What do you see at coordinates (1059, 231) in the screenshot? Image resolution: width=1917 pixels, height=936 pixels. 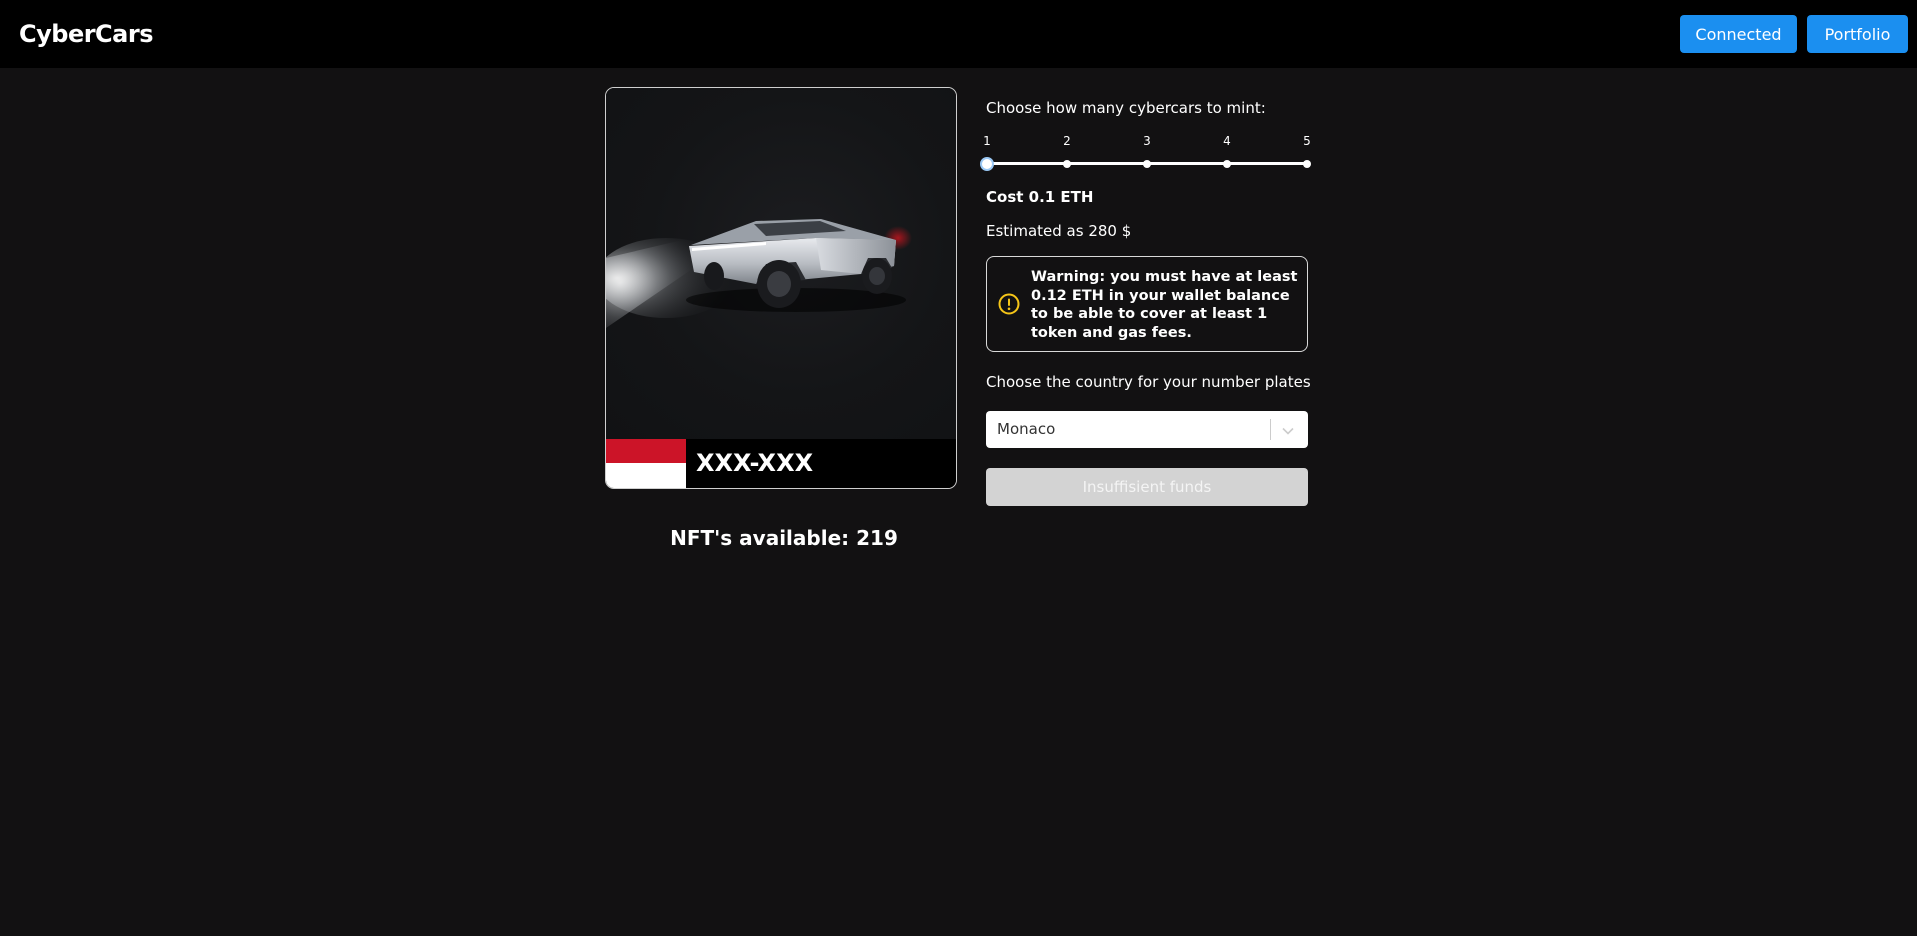 I see `usd-estimate: Estimated as 280 $` at bounding box center [1059, 231].